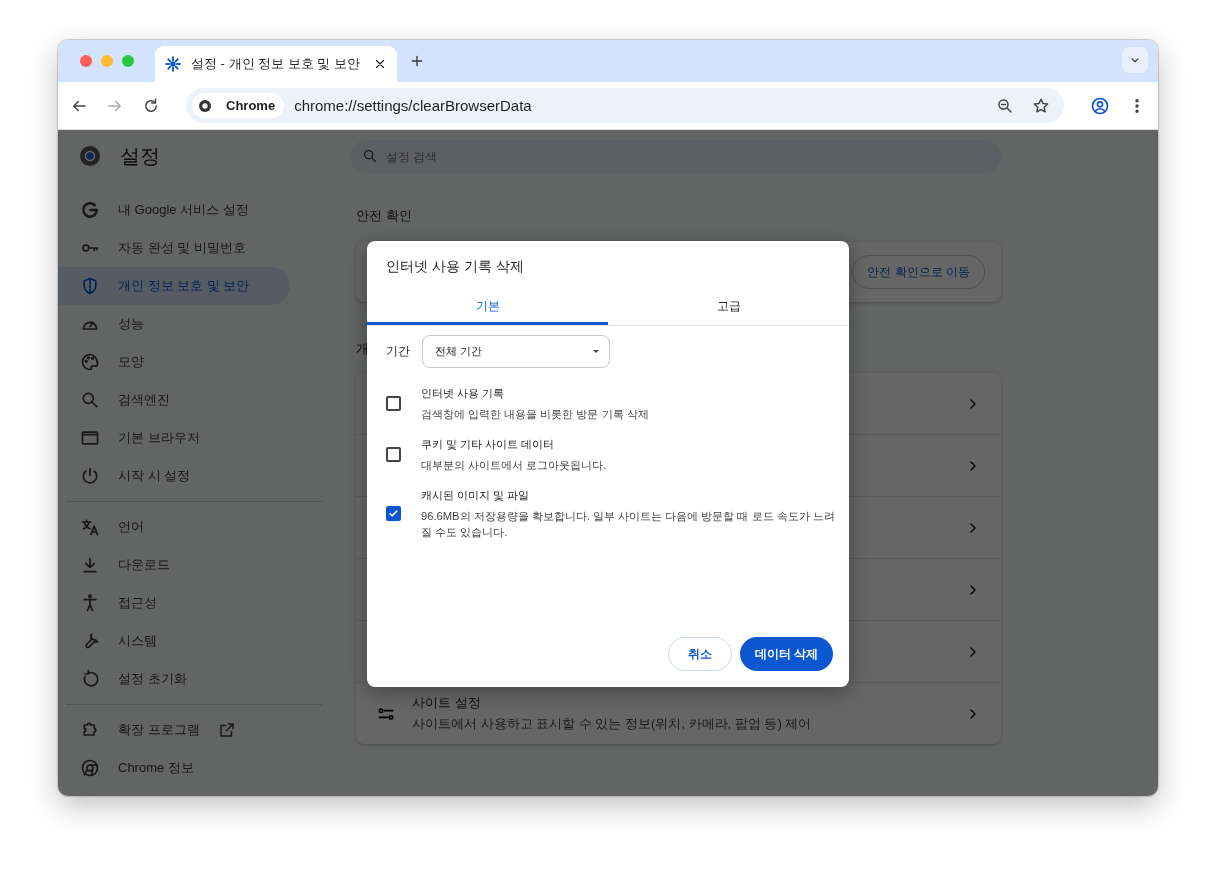 Image resolution: width=1216 pixels, height=874 pixels. Describe the element at coordinates (516, 351) in the screenshot. I see `period-dropdown: 전체 기간` at that location.